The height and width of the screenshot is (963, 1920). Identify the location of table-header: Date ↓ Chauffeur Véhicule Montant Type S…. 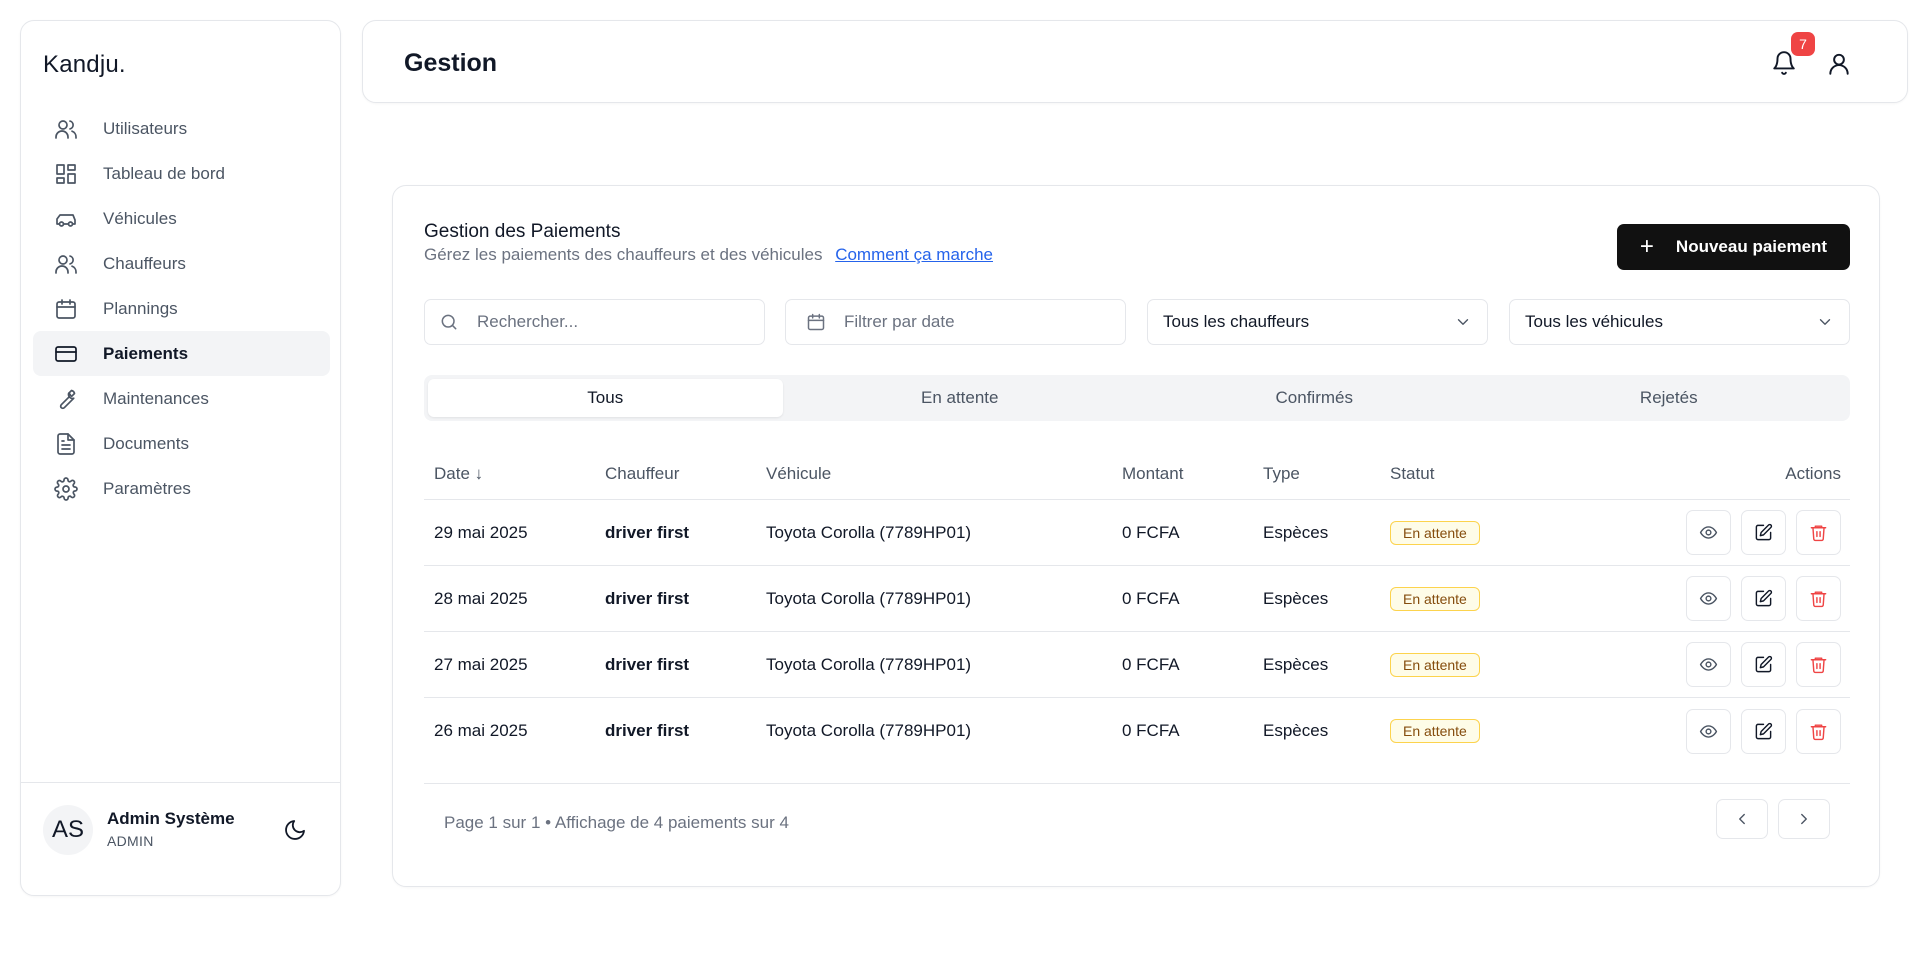
(1137, 474).